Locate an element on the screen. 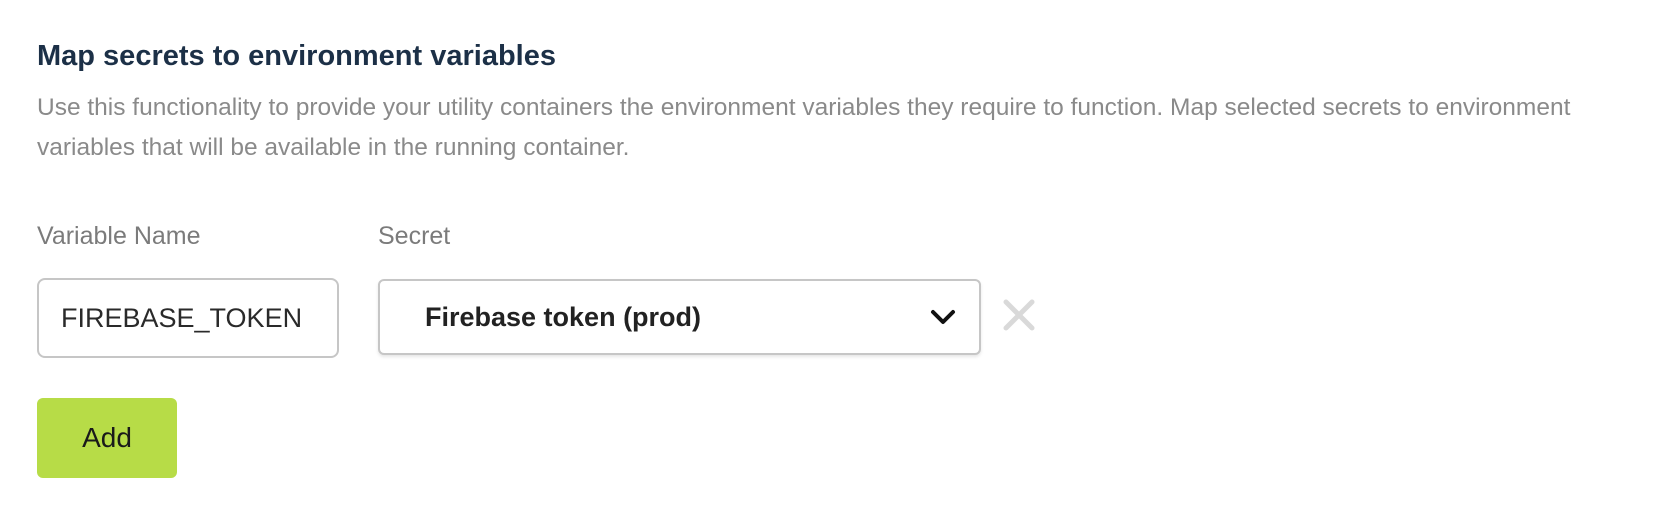 The image size is (1662, 512). close-icon is located at coordinates (1019, 315).